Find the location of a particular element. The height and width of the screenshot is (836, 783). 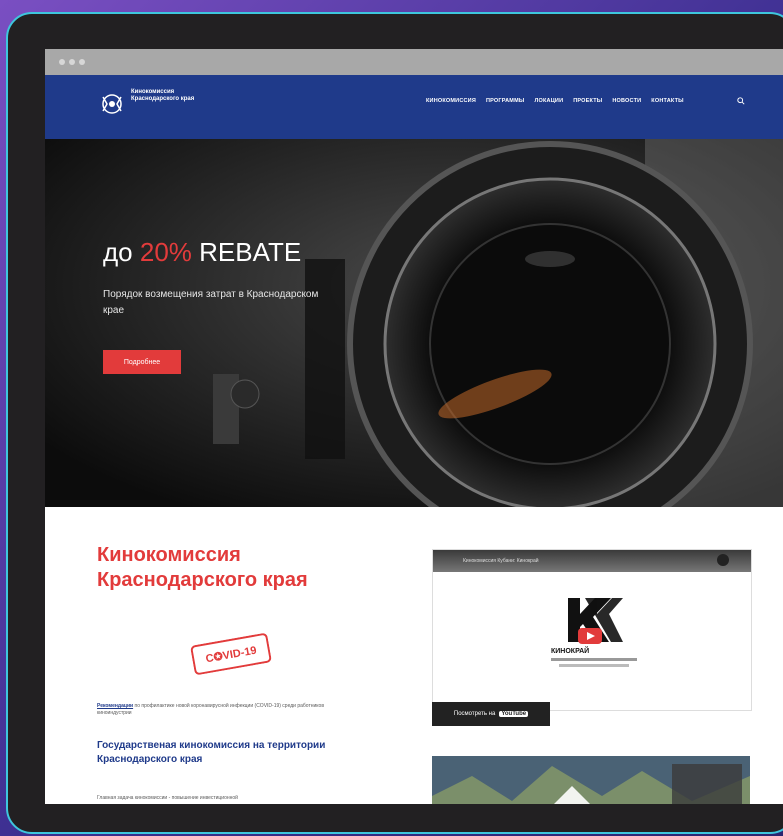

hero-title-suffix: REBATE is located at coordinates (246, 252).